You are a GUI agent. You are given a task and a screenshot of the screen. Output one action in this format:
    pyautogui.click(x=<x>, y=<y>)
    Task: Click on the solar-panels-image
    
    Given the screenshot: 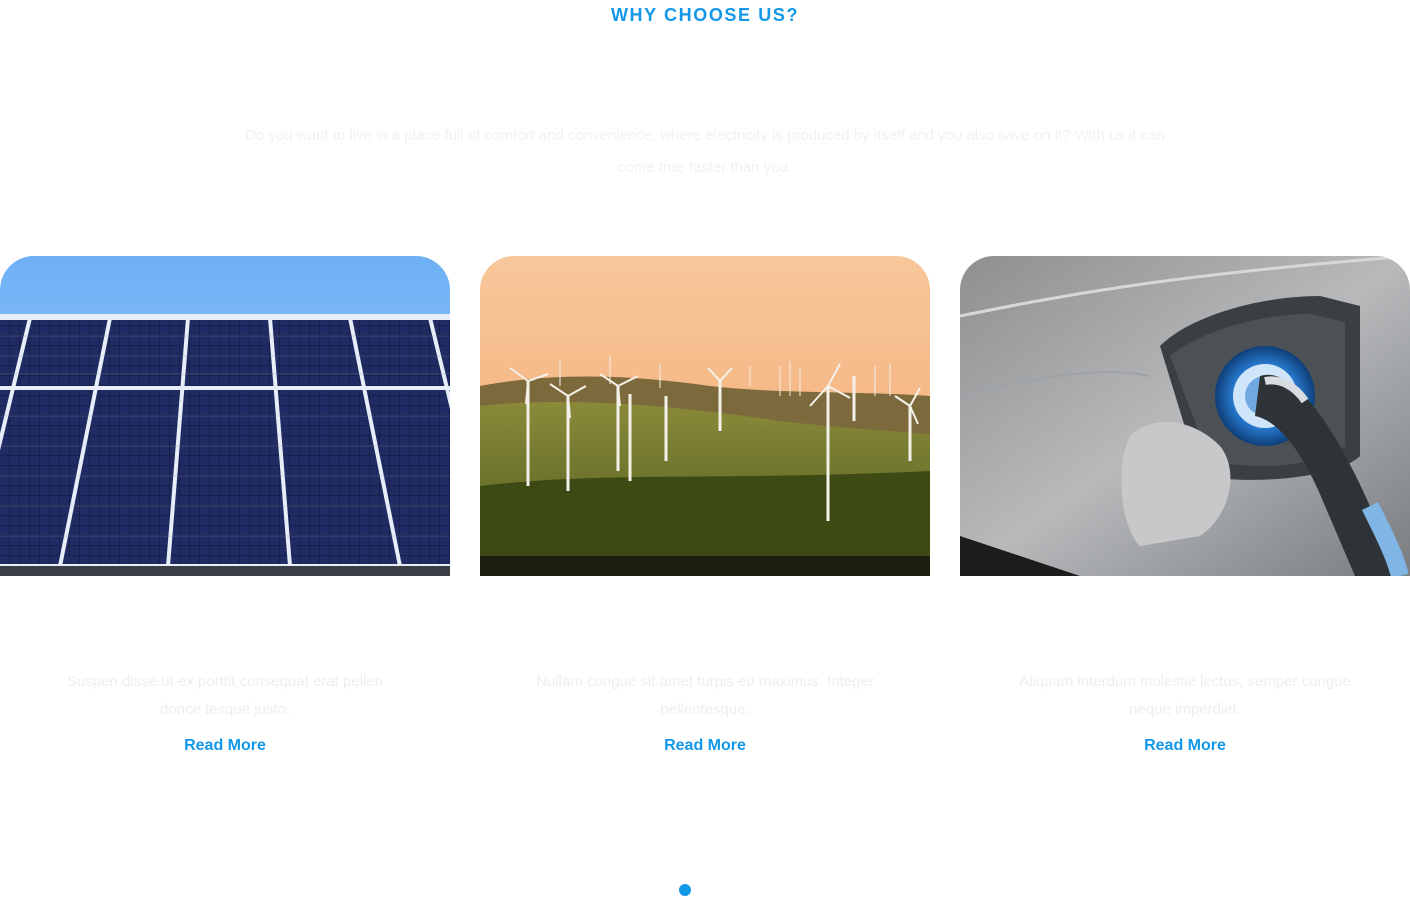 What is the action you would take?
    pyautogui.click(x=225, y=416)
    